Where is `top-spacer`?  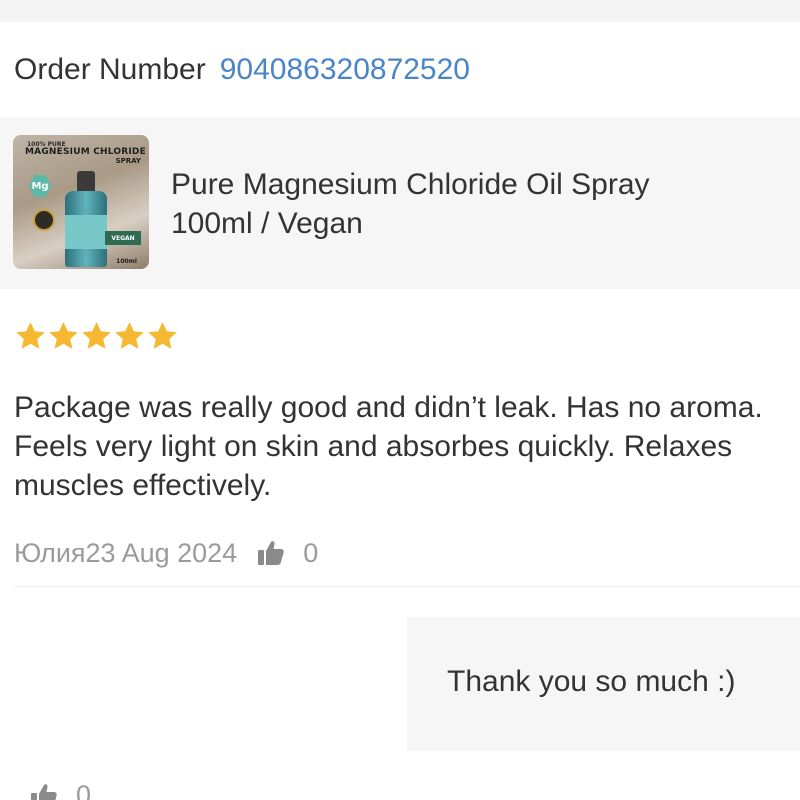 top-spacer is located at coordinates (400, 11).